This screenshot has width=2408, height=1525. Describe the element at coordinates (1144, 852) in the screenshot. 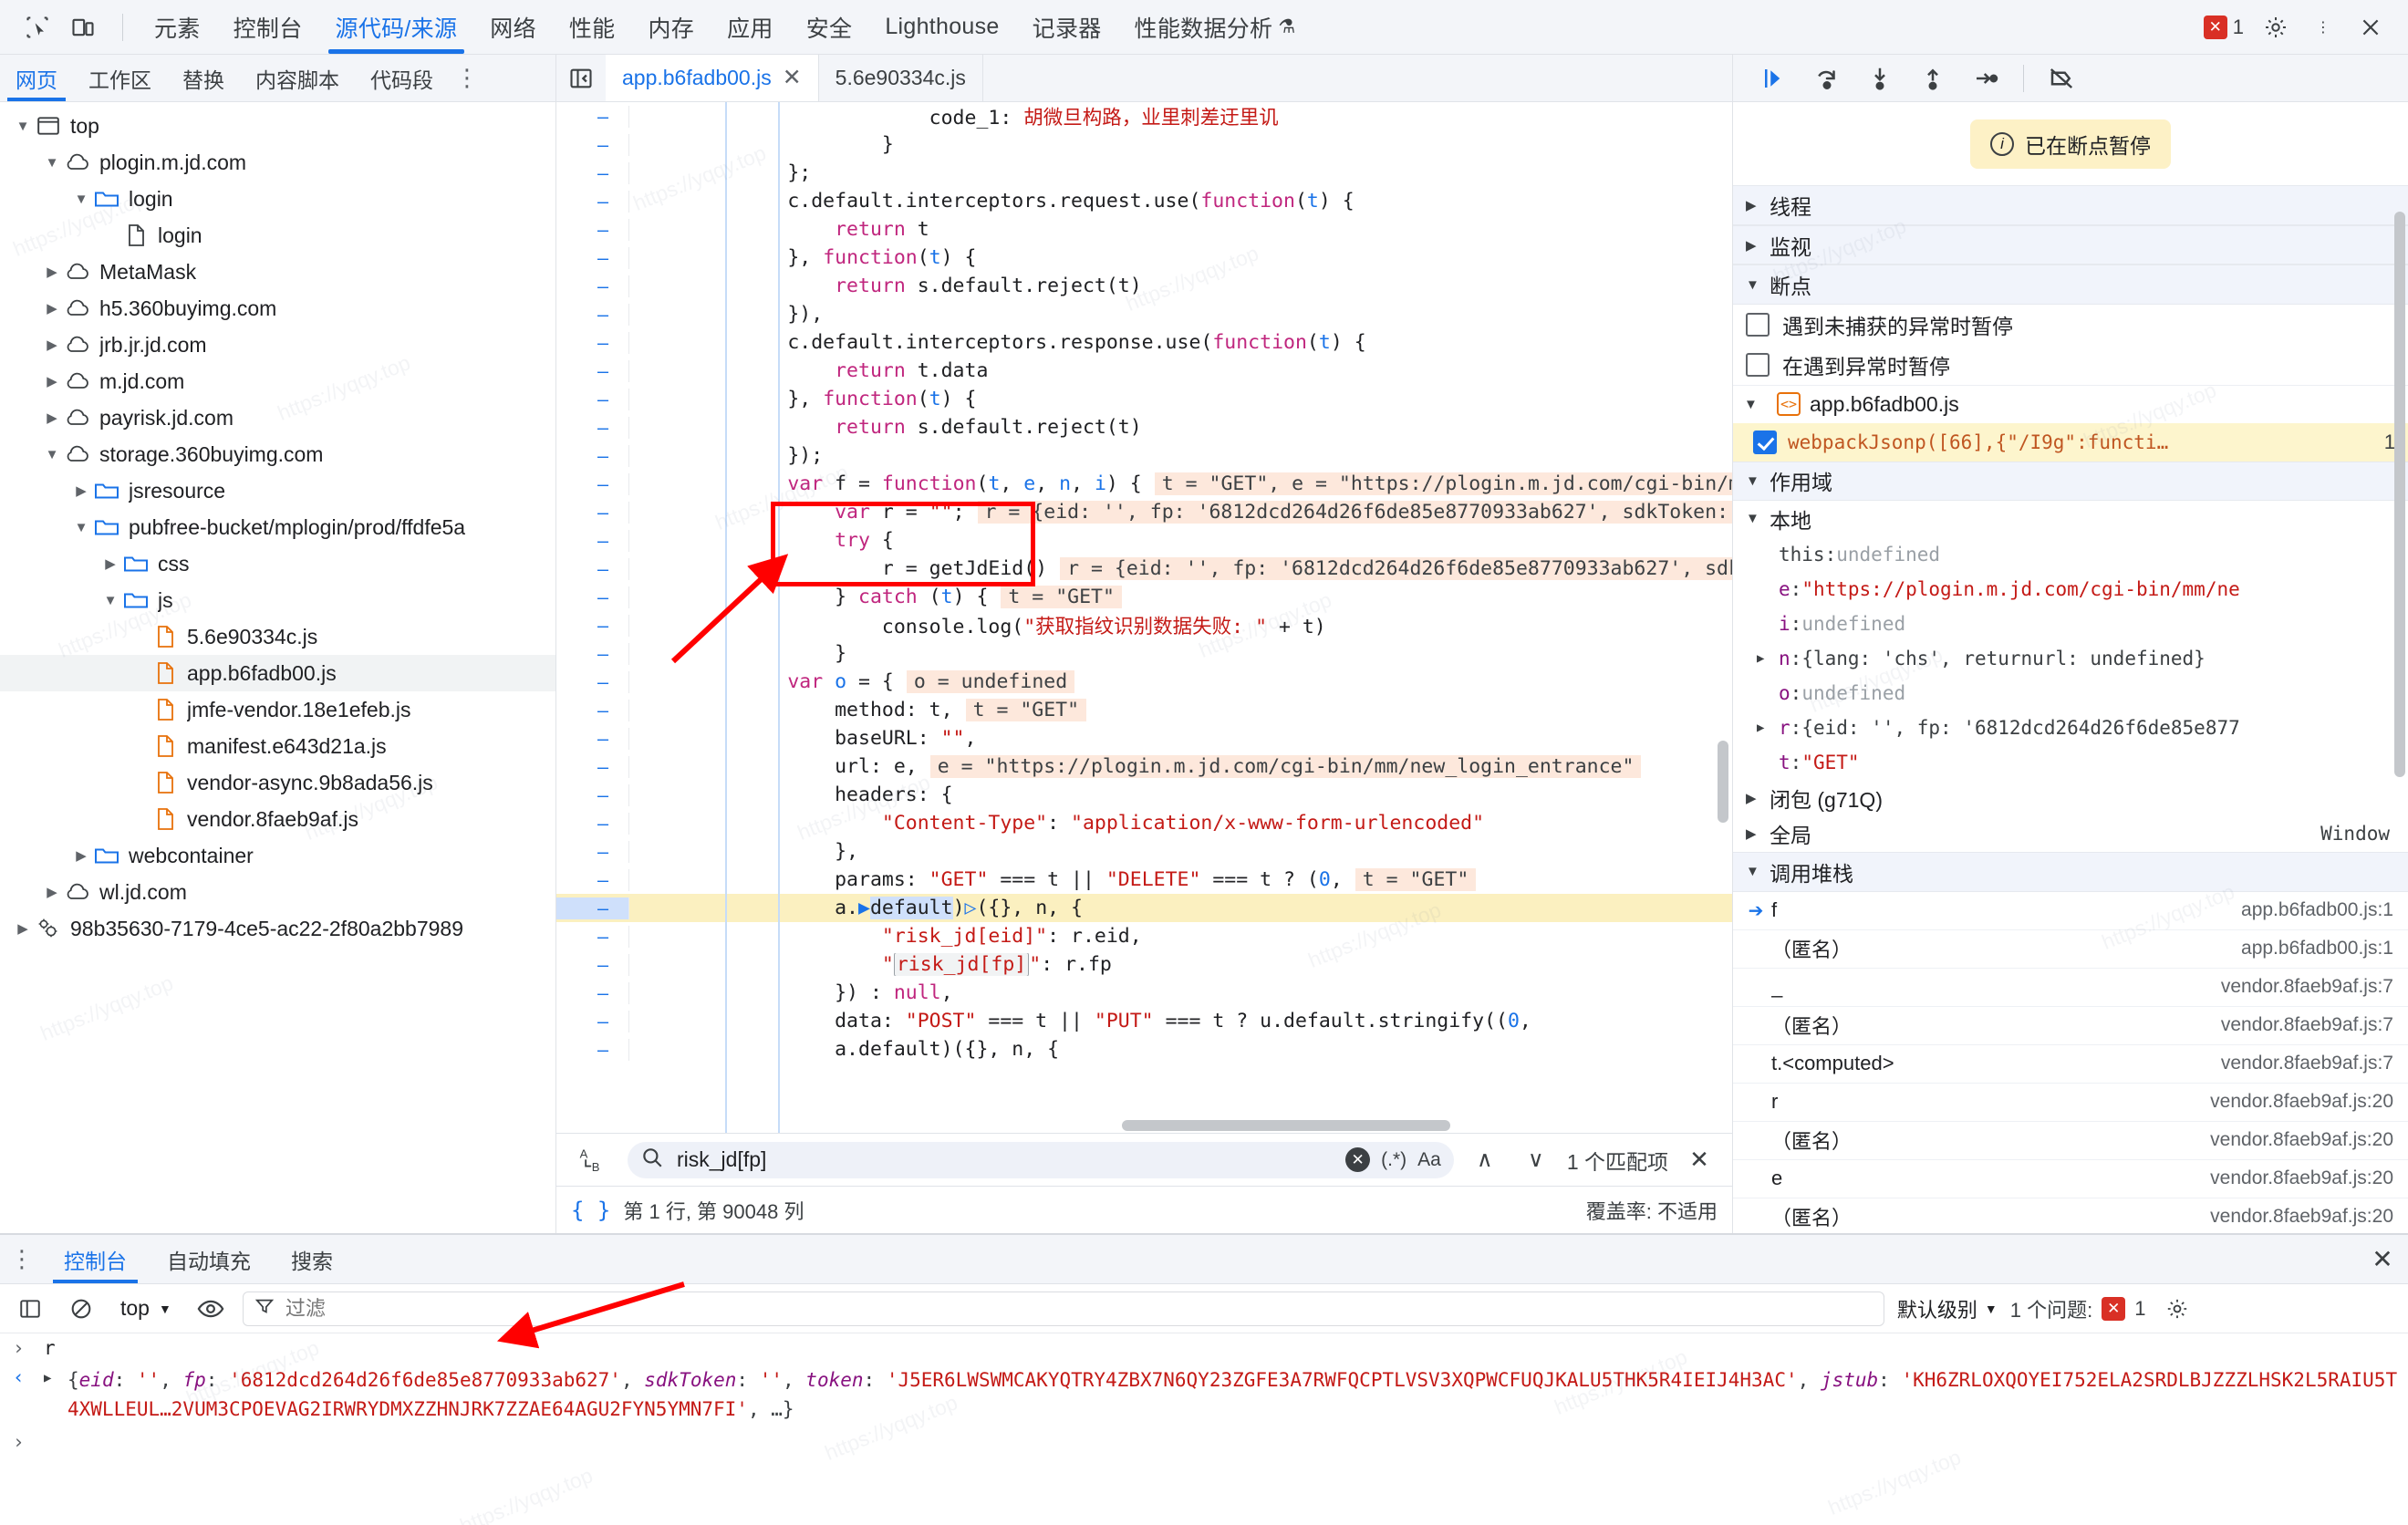

I see `code-line: — },` at that location.